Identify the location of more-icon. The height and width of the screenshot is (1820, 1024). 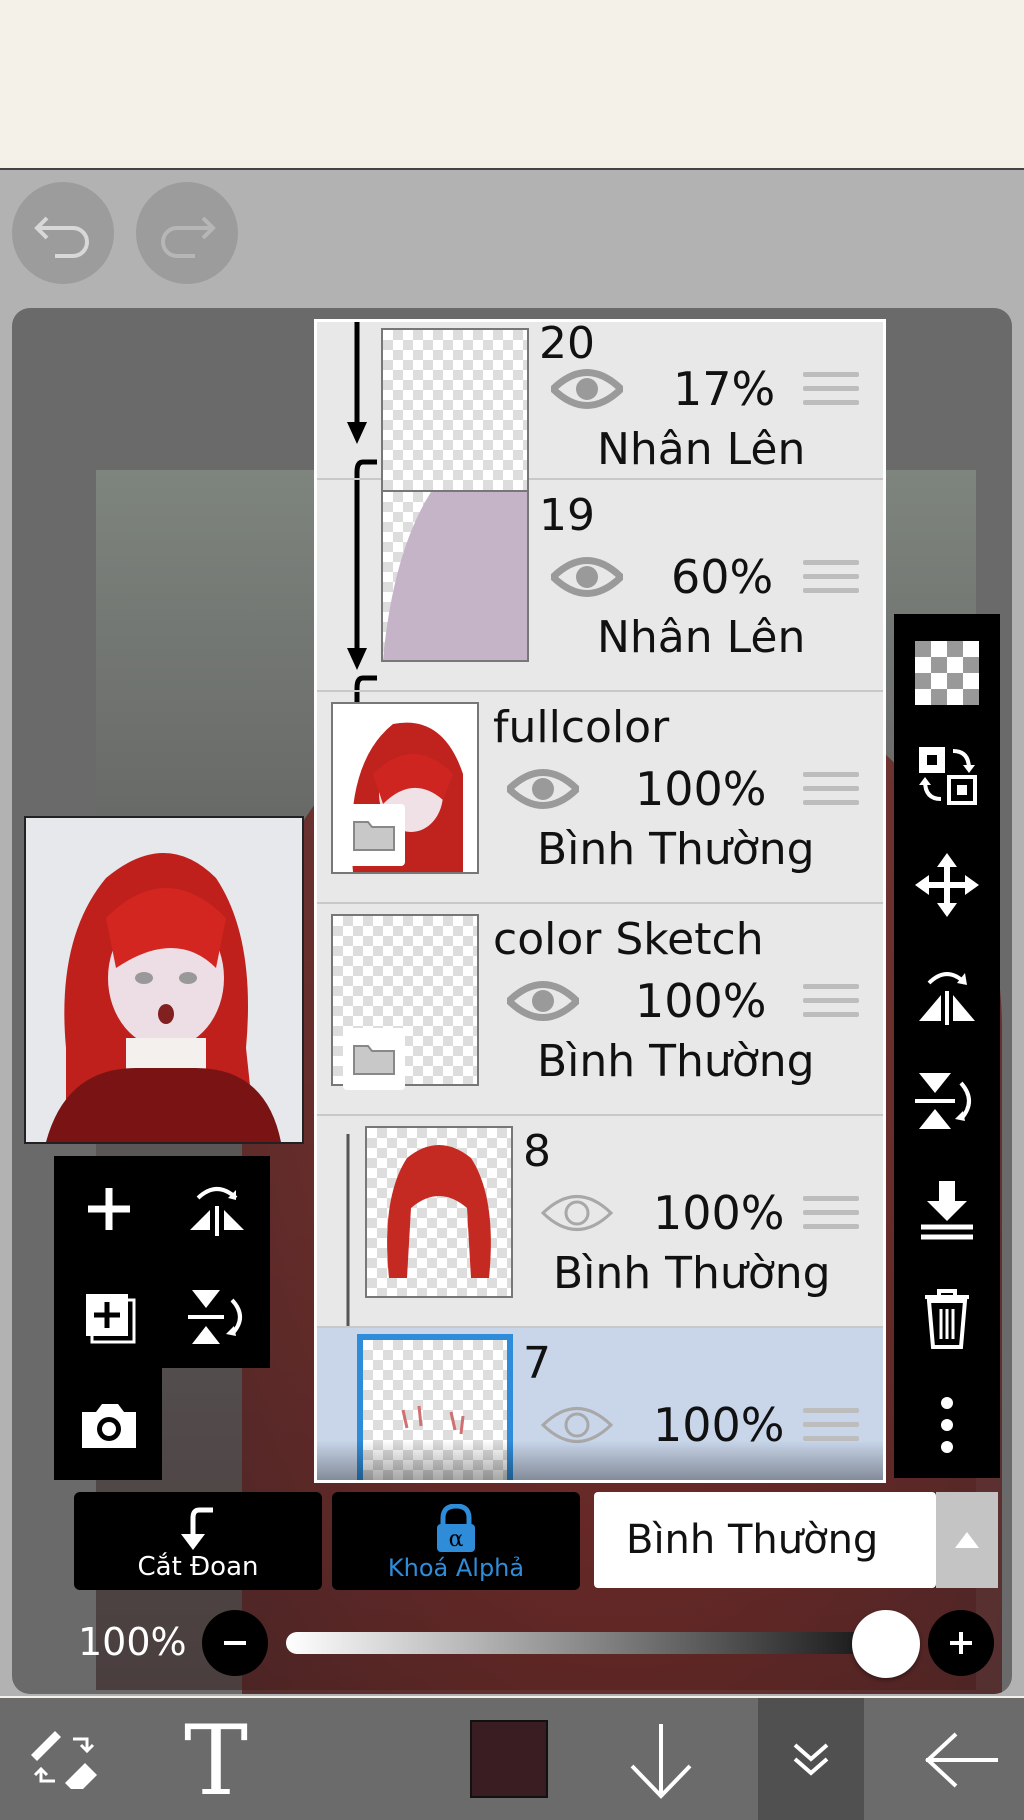
(947, 1425).